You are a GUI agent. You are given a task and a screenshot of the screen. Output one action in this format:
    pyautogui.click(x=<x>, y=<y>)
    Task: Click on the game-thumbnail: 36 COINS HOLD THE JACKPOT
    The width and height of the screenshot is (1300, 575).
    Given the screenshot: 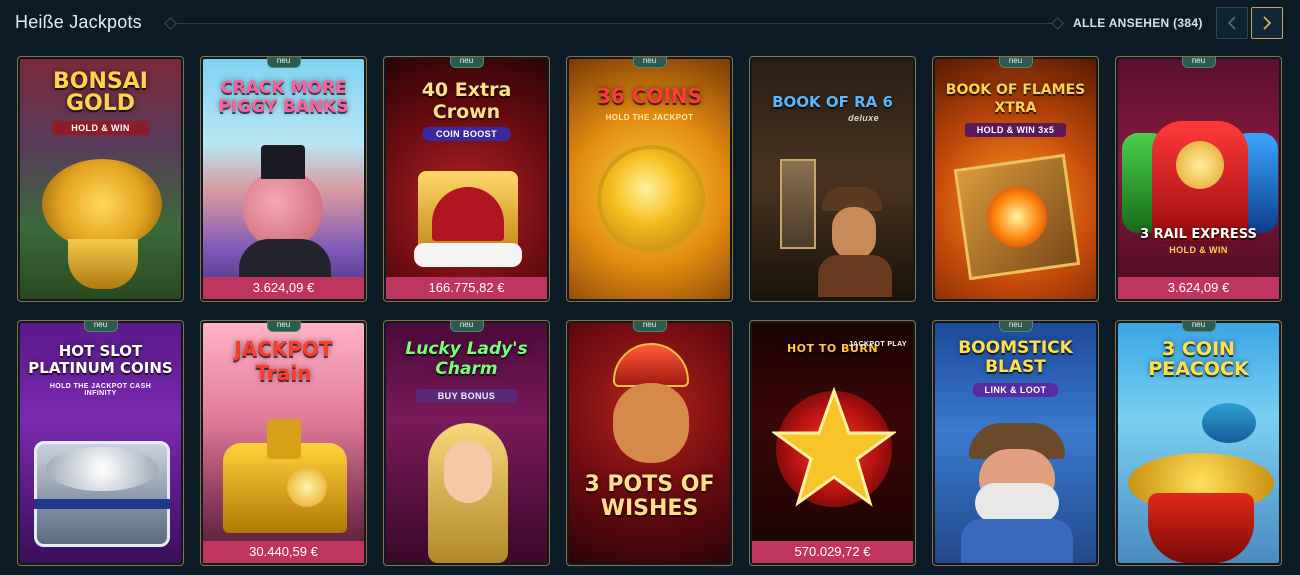 What is the action you would take?
    pyautogui.click(x=649, y=179)
    